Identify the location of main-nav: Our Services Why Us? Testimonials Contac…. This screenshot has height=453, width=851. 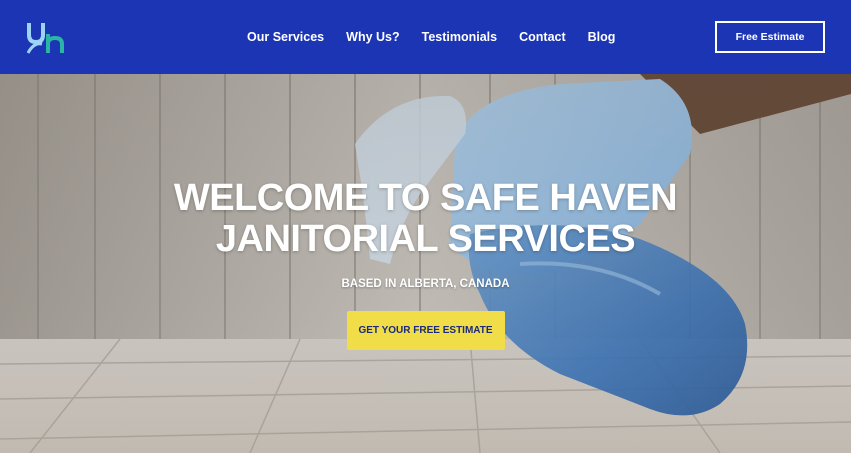
(431, 37).